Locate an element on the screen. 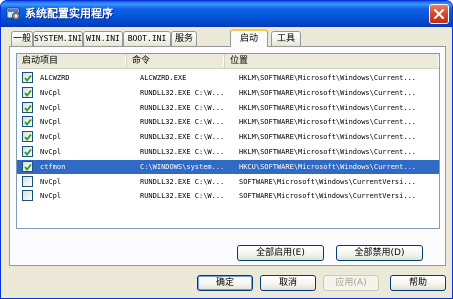 The image size is (453, 299). close-button is located at coordinates (439, 14).